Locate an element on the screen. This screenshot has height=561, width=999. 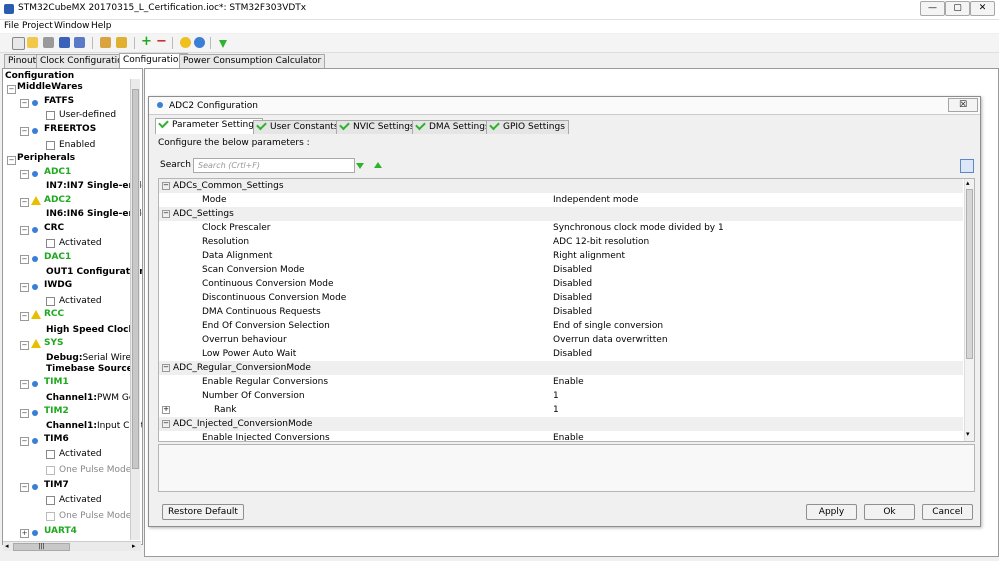
apply-button: Apply is located at coordinates (831, 512).